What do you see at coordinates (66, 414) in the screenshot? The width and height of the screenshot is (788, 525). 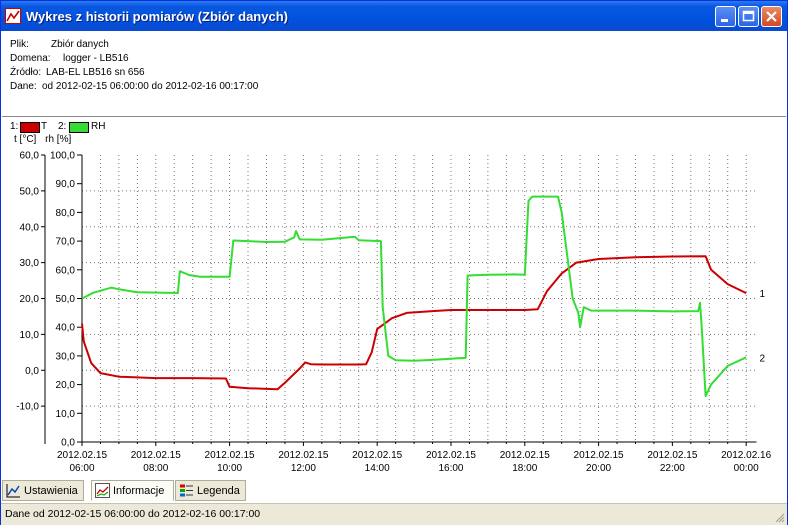 I see `y-right-tick-label: 10,0` at bounding box center [66, 414].